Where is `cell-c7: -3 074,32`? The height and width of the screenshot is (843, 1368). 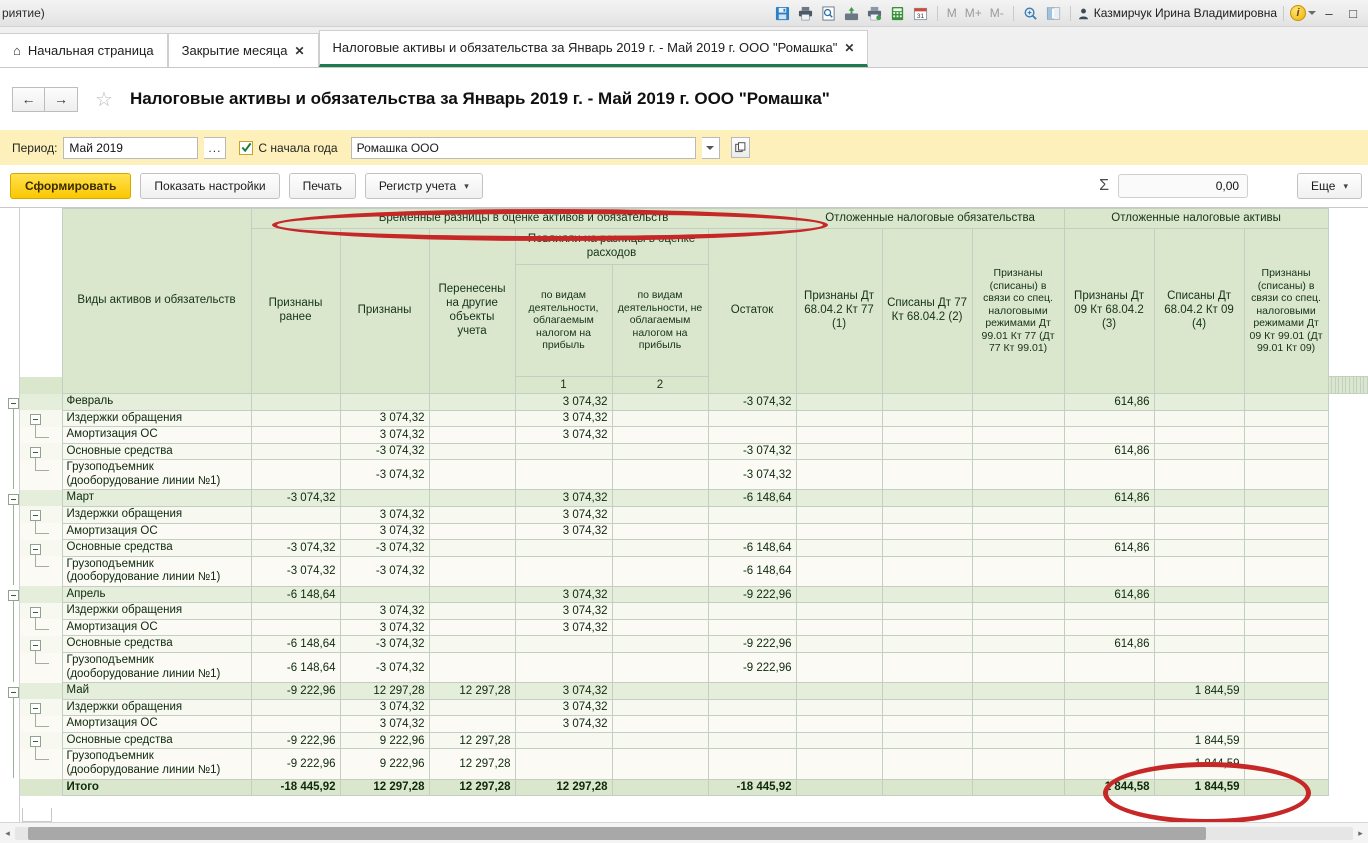
cell-c7: -3 074,32 is located at coordinates (752, 402).